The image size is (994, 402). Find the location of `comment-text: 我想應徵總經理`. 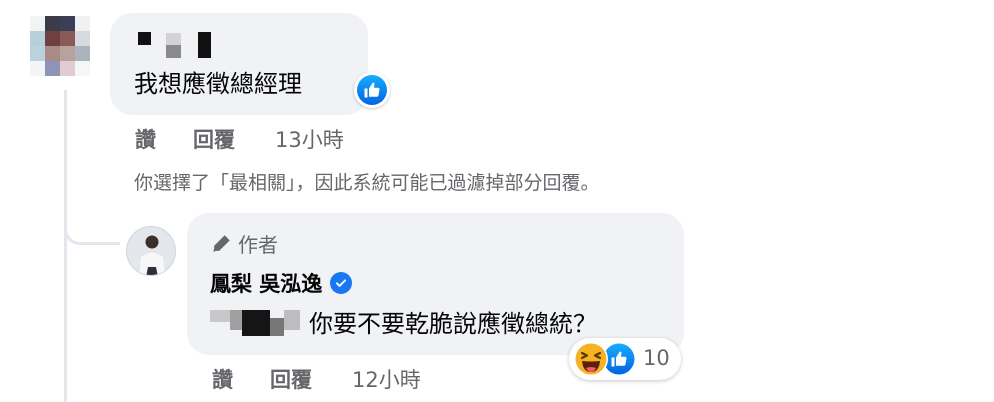

comment-text: 我想應徵總經理 is located at coordinates (218, 84).